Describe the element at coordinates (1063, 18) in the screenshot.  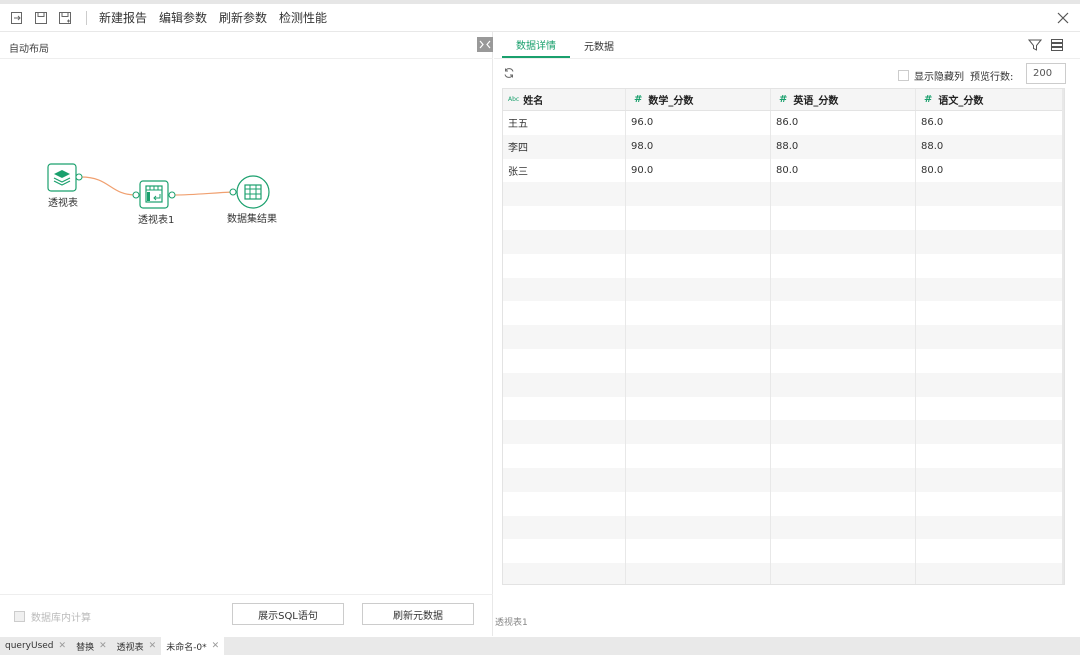
I see `close-icon` at that location.